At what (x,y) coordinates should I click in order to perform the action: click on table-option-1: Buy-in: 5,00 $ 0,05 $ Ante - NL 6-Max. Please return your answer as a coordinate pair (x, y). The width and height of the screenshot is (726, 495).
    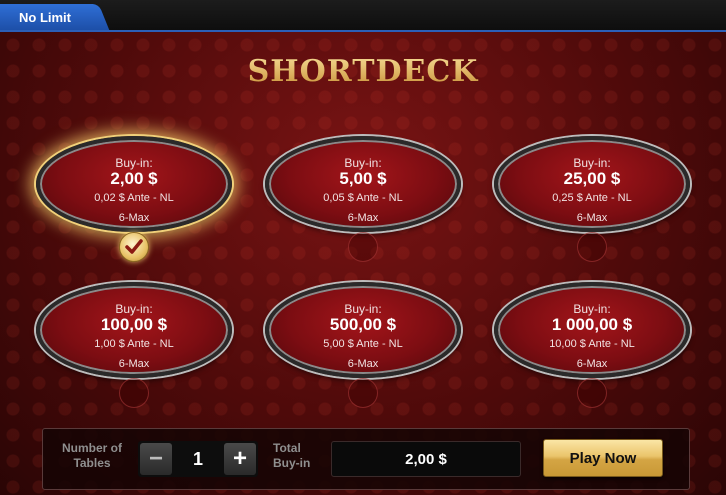
    Looking at the image, I should click on (363, 199).